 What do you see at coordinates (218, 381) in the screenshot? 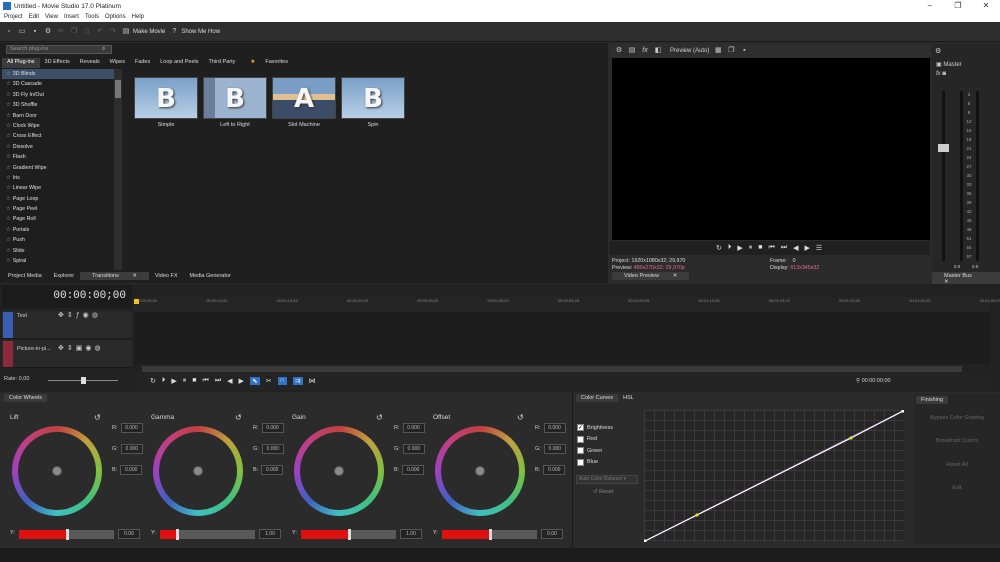
I see `go-to-end-icon: ⏭` at bounding box center [218, 381].